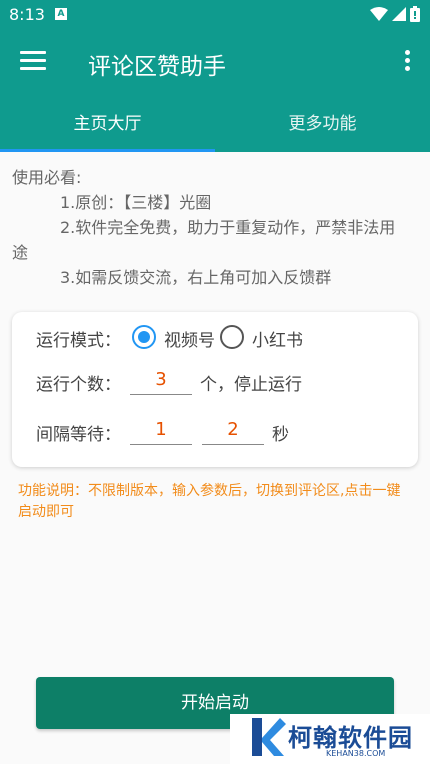 The image size is (430, 764). I want to click on tab-indicator, so click(107, 150).